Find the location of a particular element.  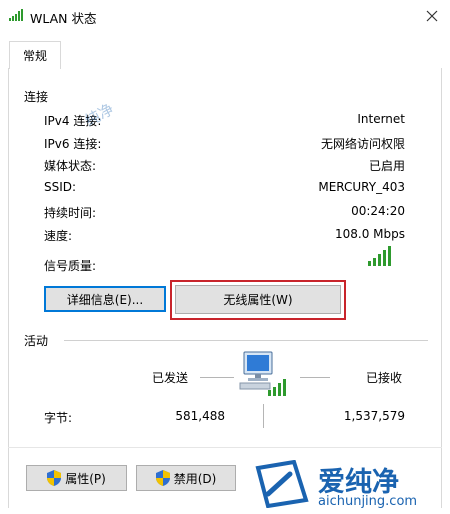

duration-label: 持续时间: is located at coordinates (70, 213).